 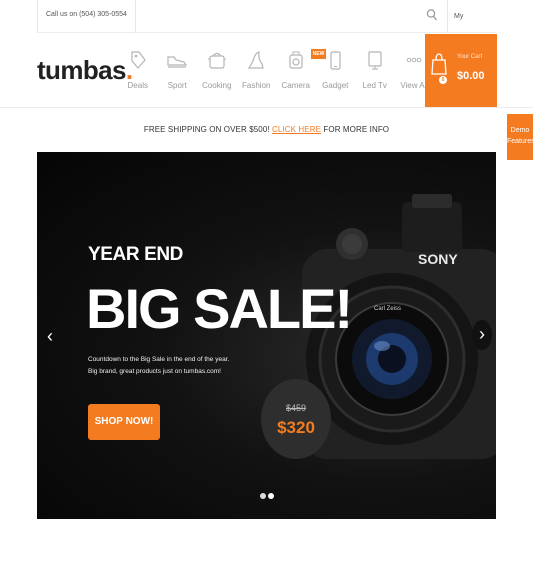 I want to click on category-label: Gadget, so click(x=335, y=85).